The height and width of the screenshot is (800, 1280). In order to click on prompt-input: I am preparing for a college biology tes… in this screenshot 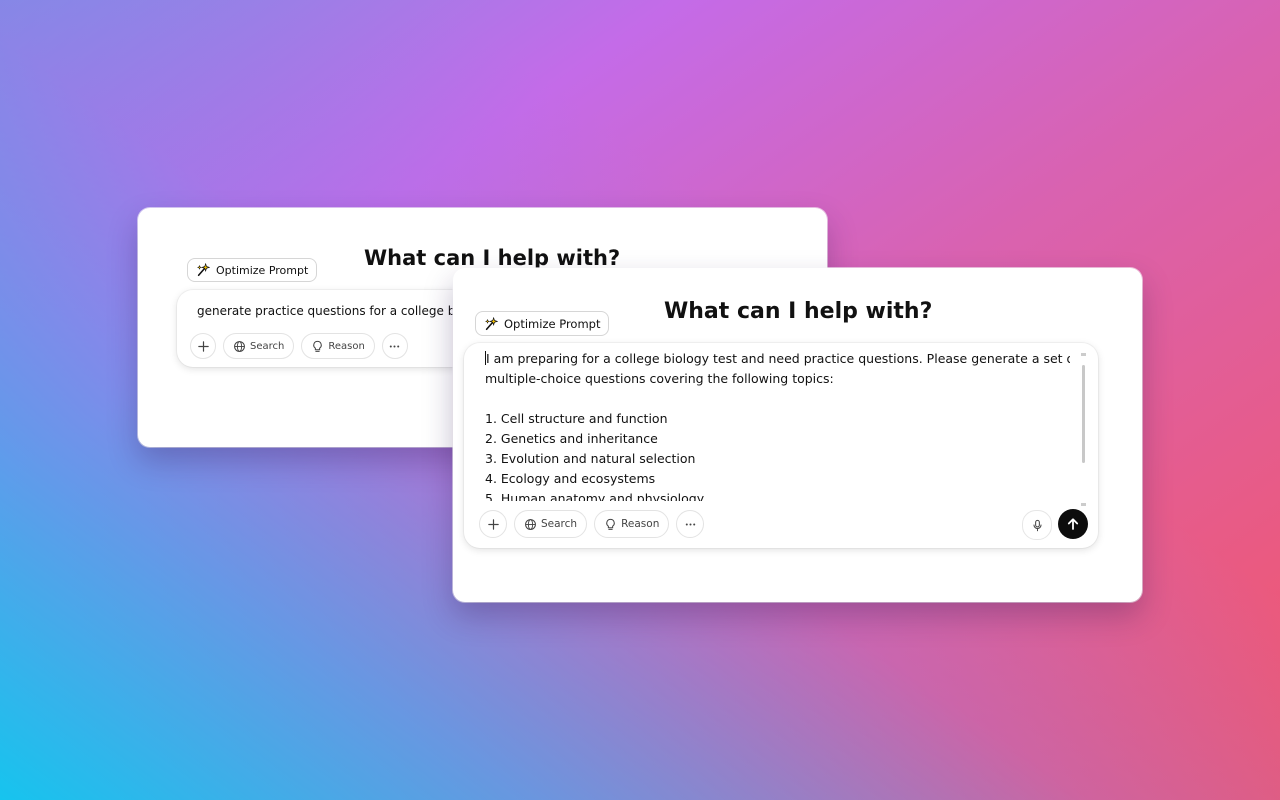, I will do `click(777, 425)`.